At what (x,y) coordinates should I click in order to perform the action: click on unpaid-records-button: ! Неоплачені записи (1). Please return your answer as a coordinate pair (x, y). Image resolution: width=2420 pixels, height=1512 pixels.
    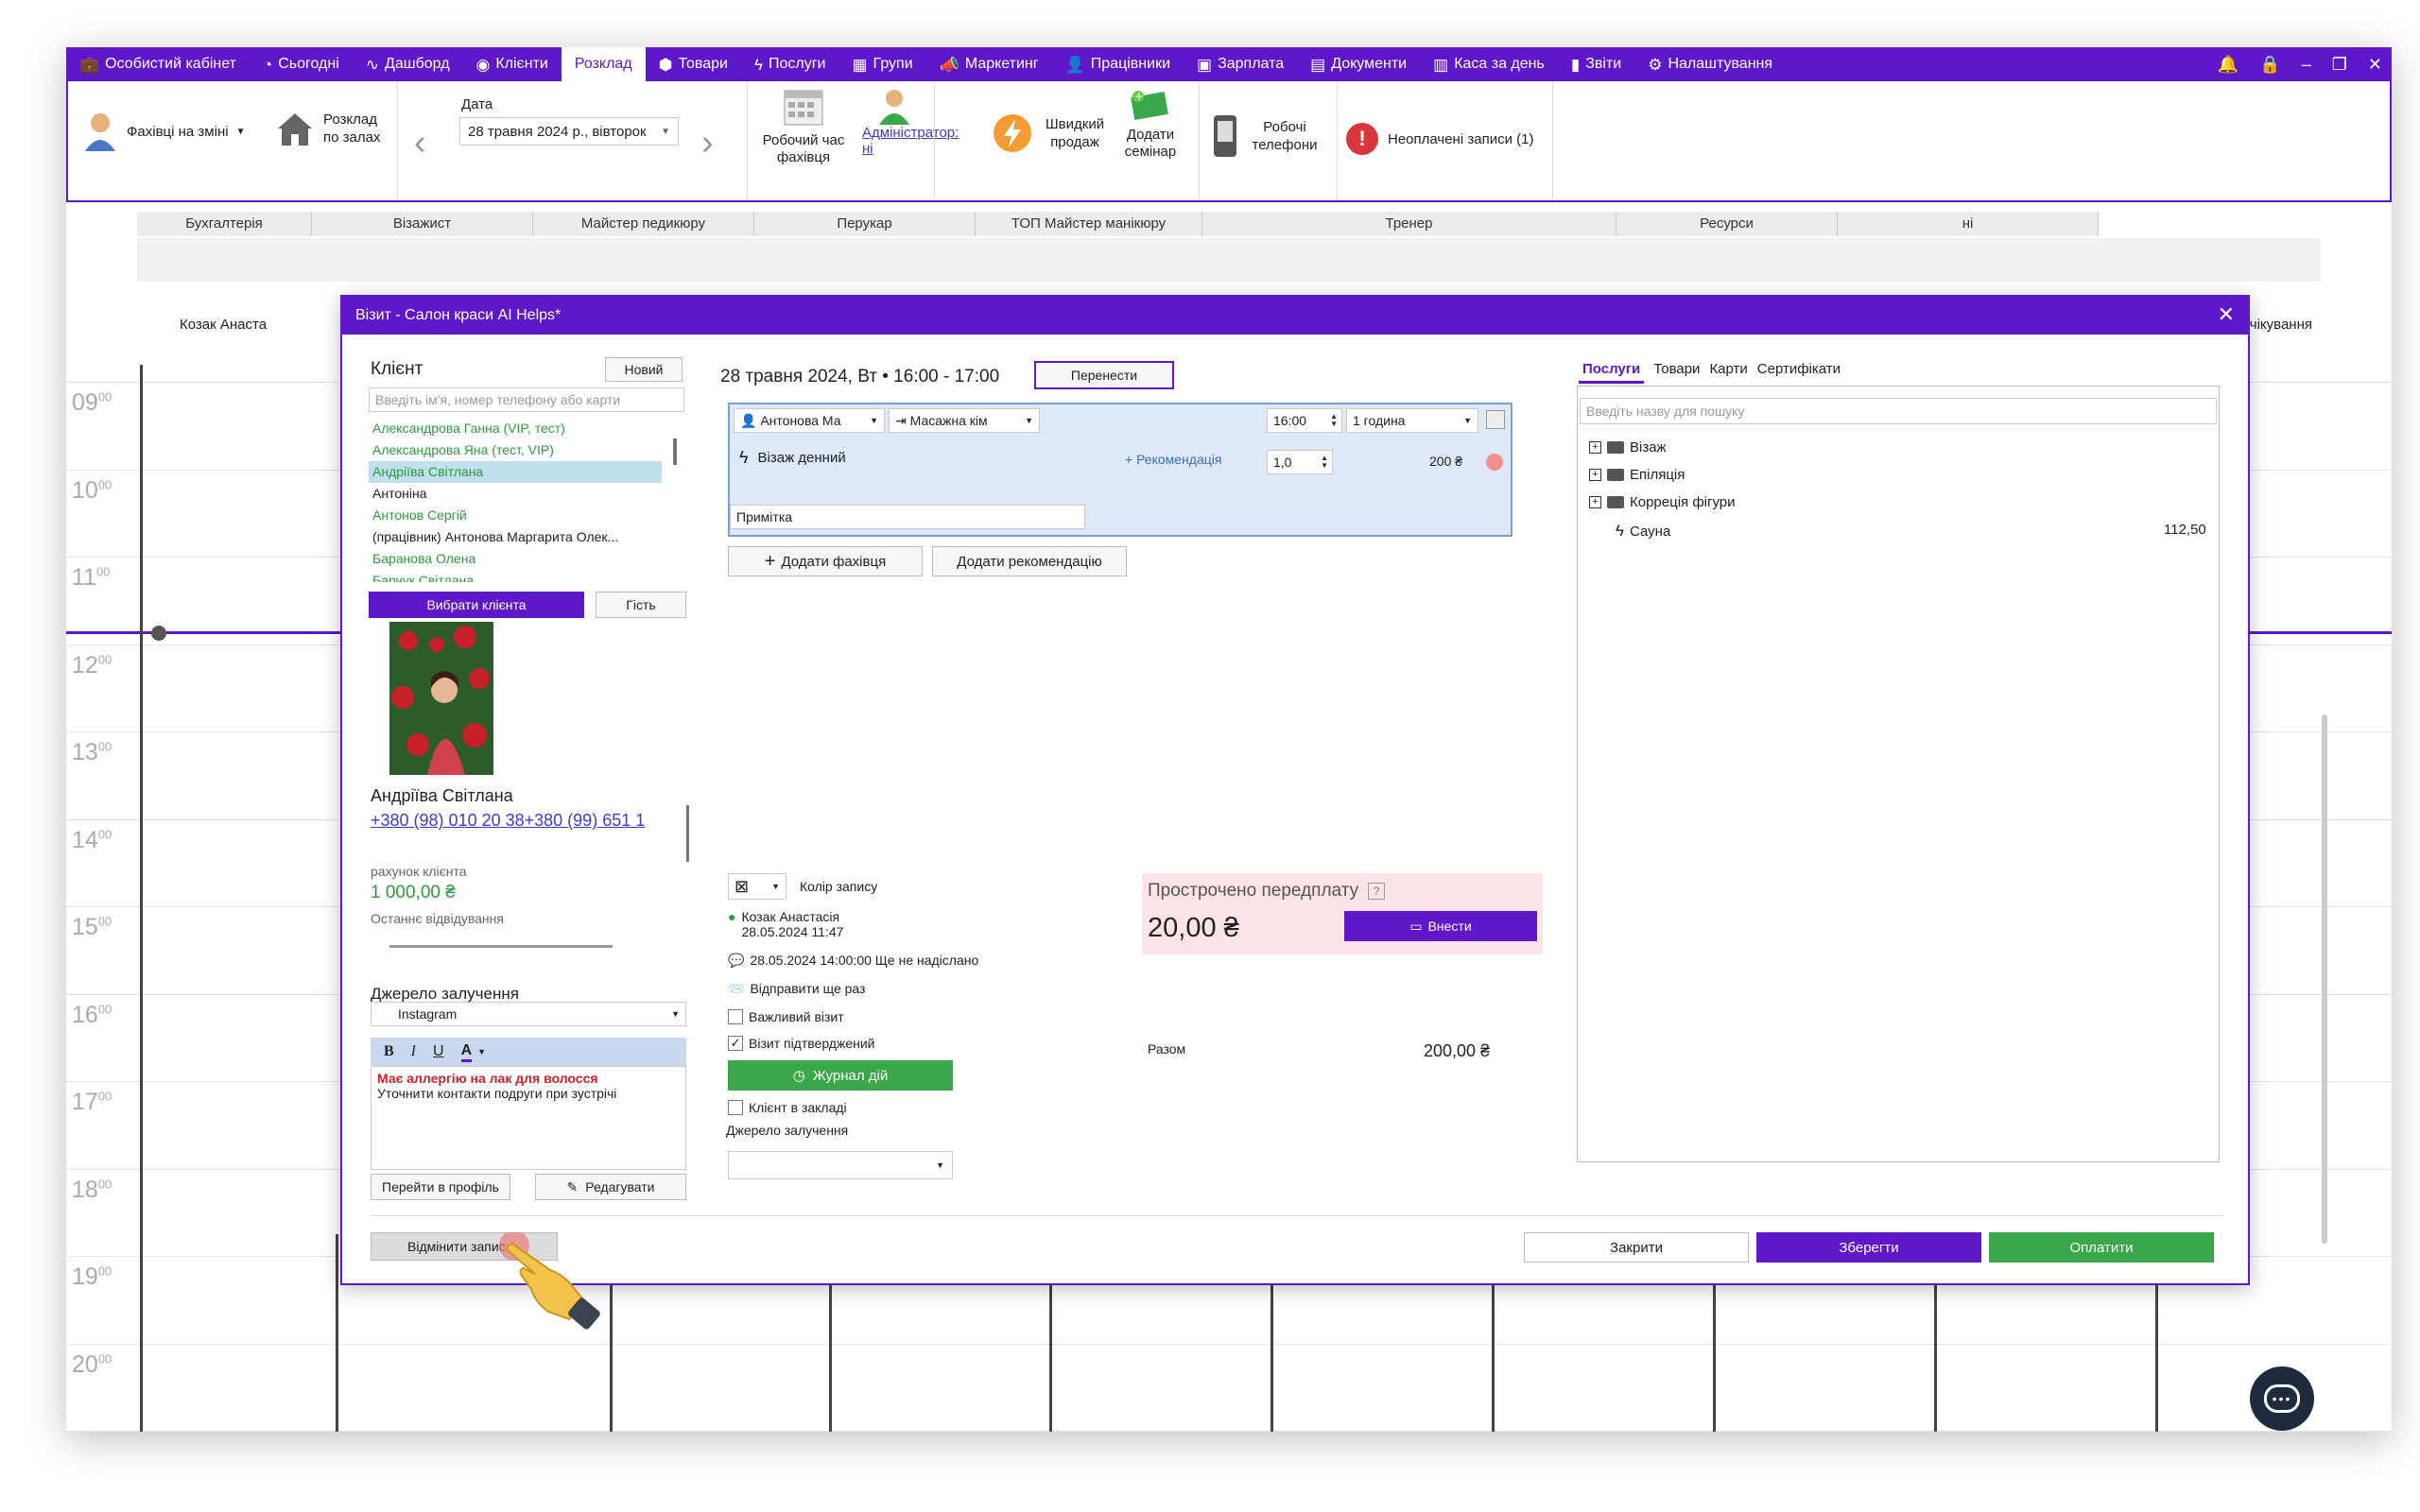
    Looking at the image, I should click on (1439, 139).